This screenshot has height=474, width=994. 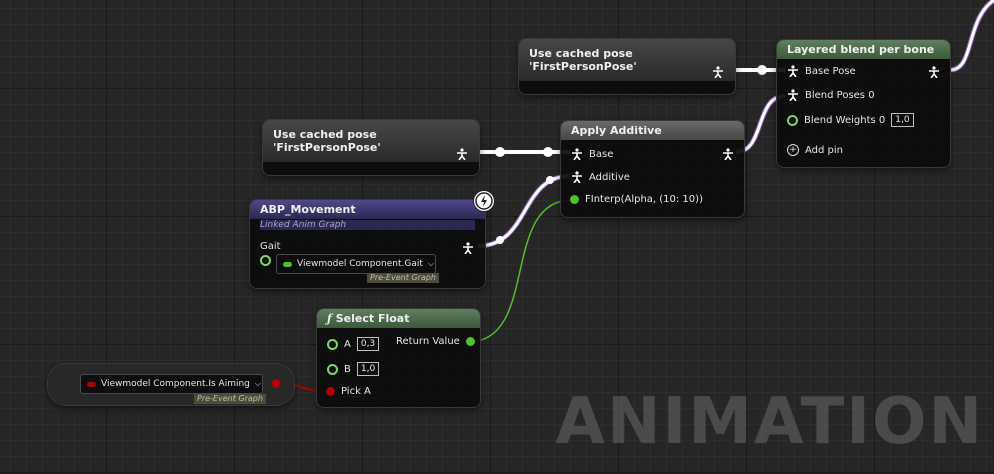 I want to click on node-title-row: ƒ Select Float, so click(x=398, y=318).